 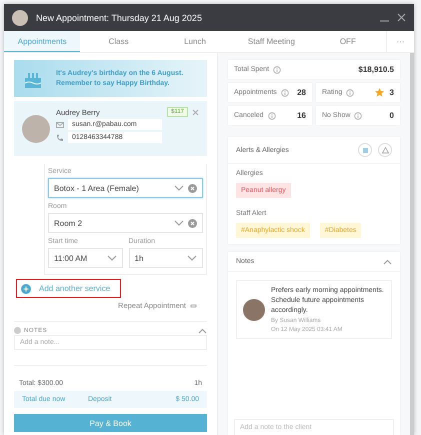 I want to click on plus-icon, so click(x=26, y=289).